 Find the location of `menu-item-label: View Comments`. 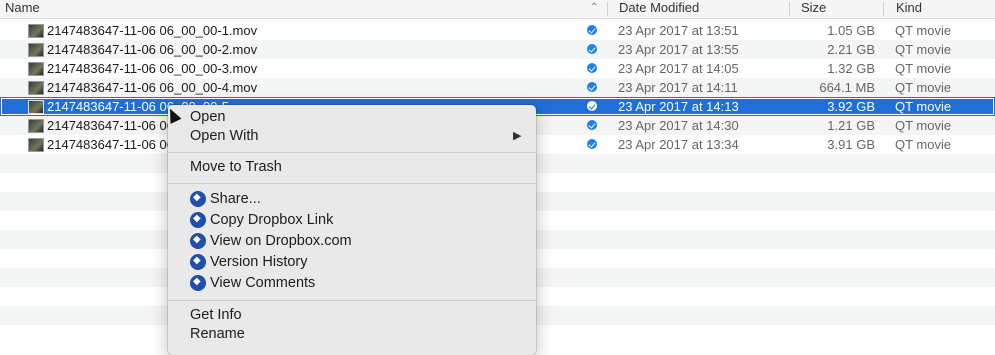

menu-item-label: View Comments is located at coordinates (263, 283).